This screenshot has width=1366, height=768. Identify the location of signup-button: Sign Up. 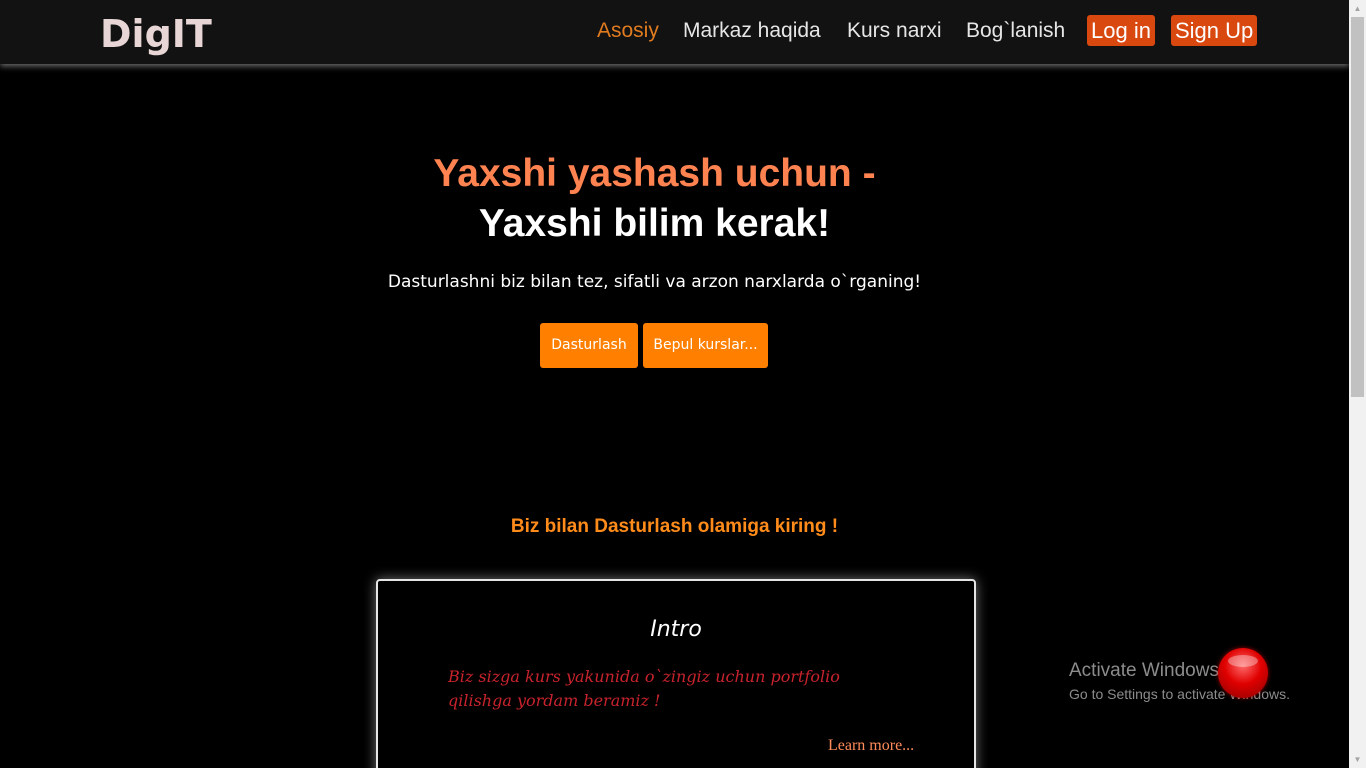
(1214, 30).